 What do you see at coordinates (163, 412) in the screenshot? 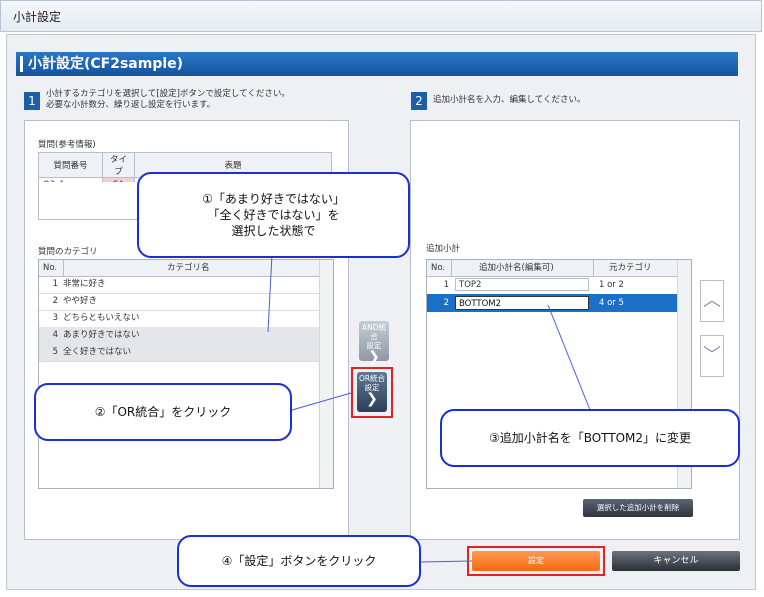
I see `callout-or-merge: ②「OR統合」をクリック` at bounding box center [163, 412].